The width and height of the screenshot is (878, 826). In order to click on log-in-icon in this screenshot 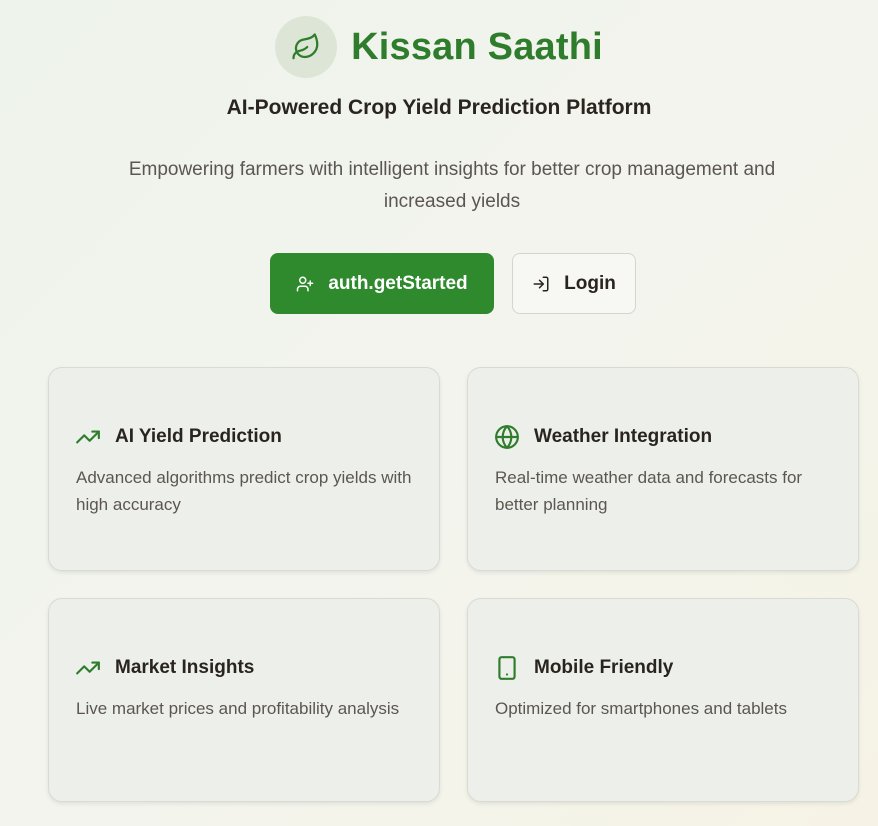, I will do `click(541, 284)`.